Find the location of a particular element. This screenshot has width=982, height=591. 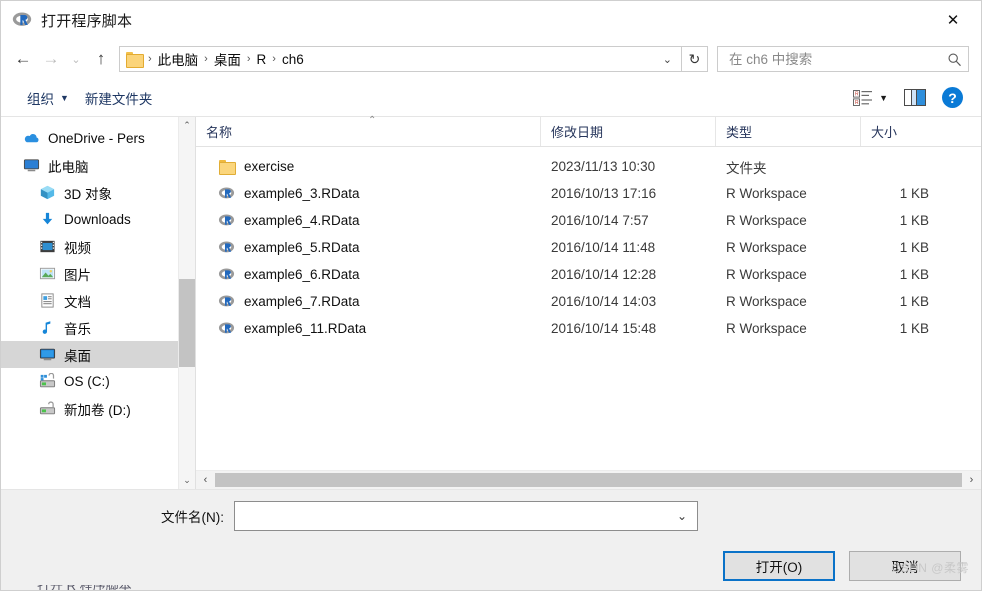

filename-combobox: ⌄ is located at coordinates (466, 516).